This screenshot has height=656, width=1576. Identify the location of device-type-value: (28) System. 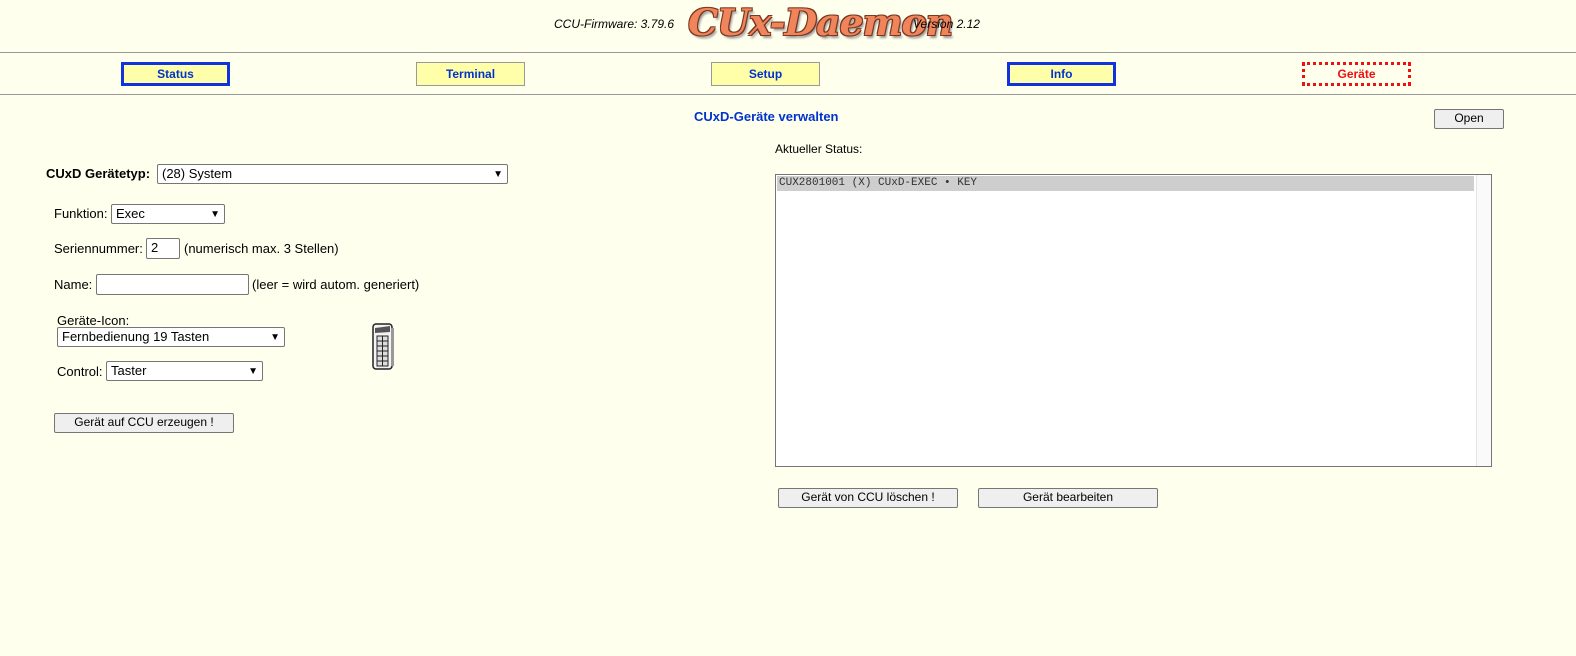
(197, 173).